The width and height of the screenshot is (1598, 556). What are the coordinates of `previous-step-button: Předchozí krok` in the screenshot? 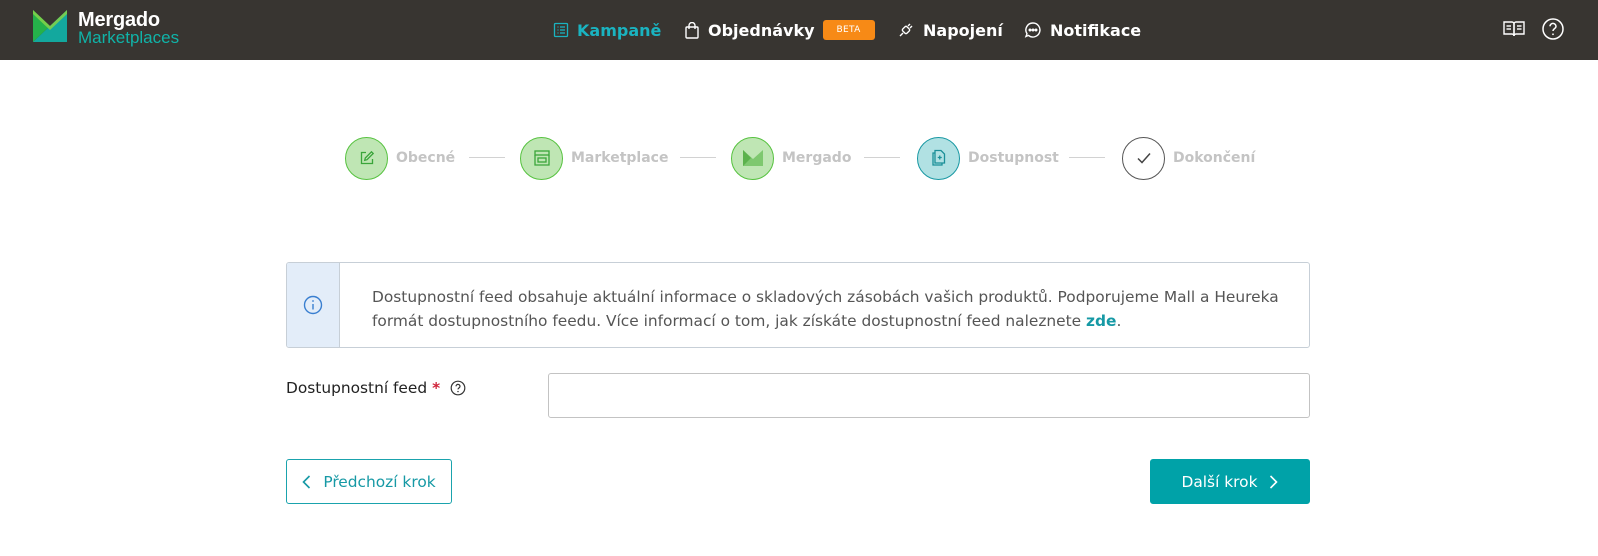 It's located at (369, 481).